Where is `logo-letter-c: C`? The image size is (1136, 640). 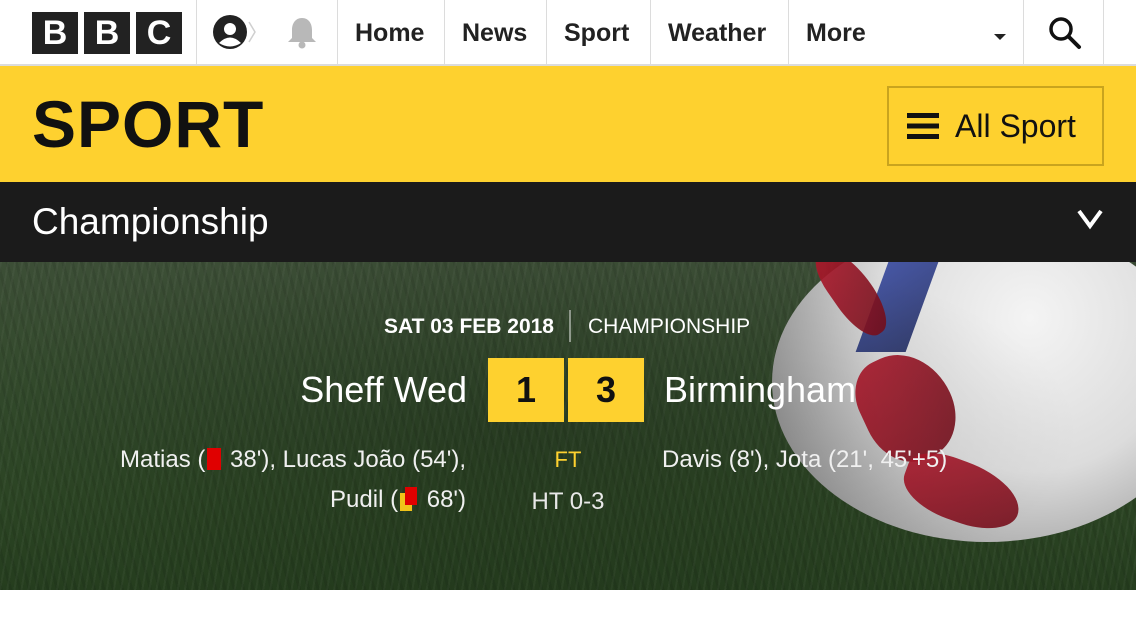 logo-letter-c: C is located at coordinates (159, 33).